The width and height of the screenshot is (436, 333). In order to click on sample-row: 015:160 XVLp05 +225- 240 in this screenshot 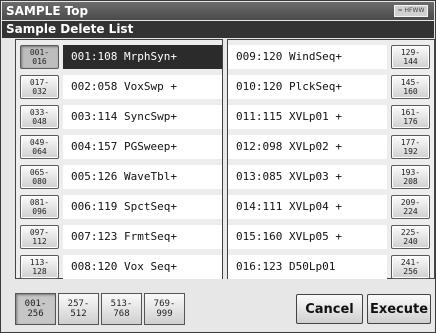, I will do `click(331, 237)`.